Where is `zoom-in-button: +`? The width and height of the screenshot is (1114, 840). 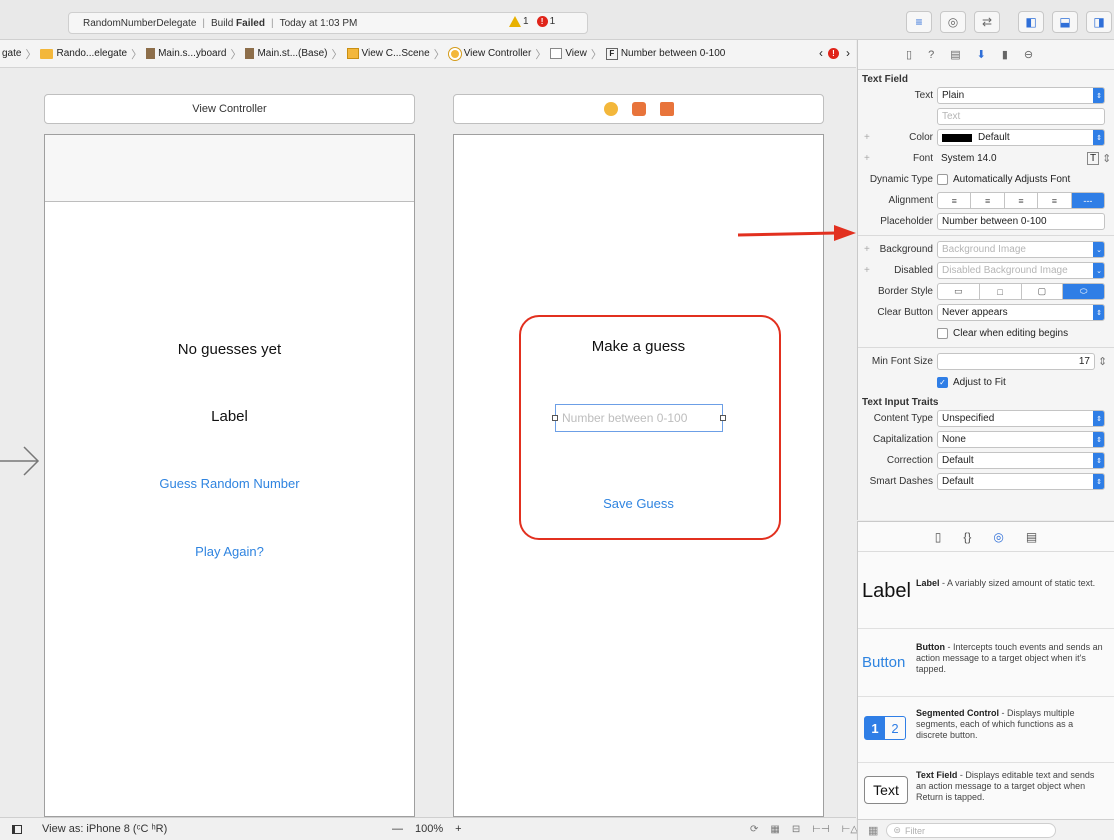 zoom-in-button: + is located at coordinates (458, 829).